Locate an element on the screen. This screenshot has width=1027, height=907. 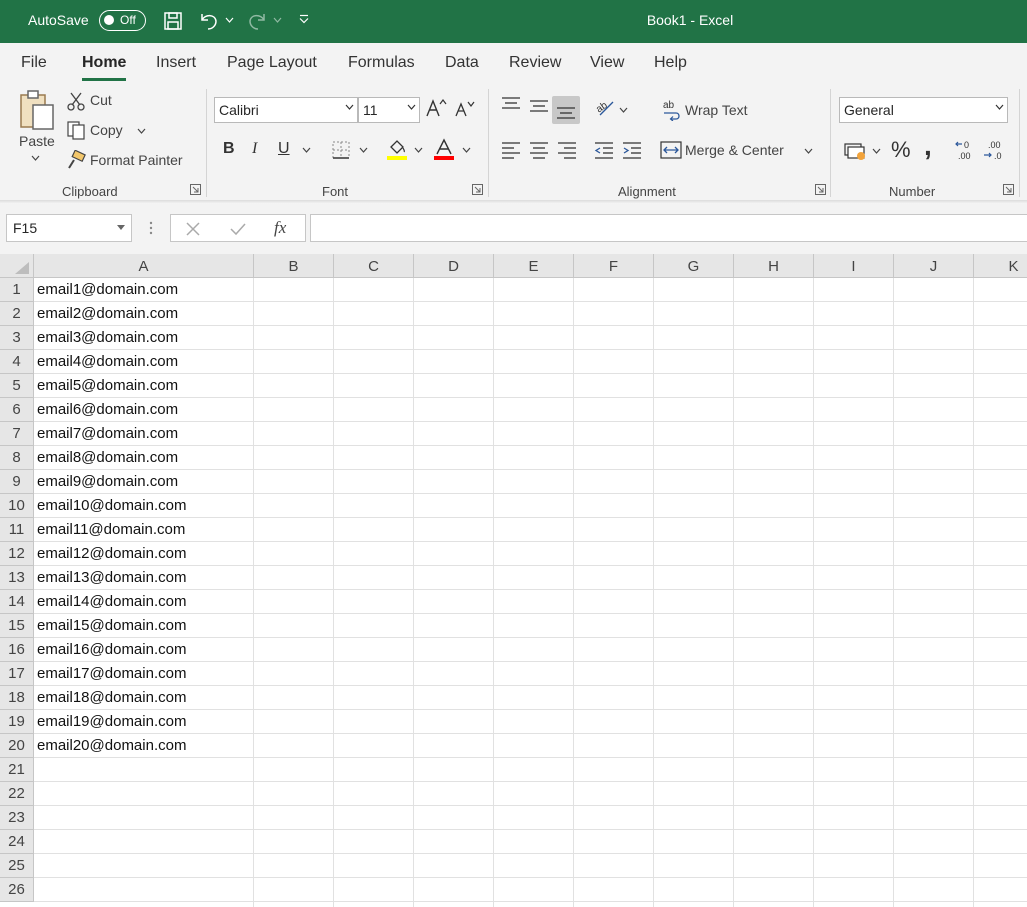
select-all-button is located at coordinates (17, 266).